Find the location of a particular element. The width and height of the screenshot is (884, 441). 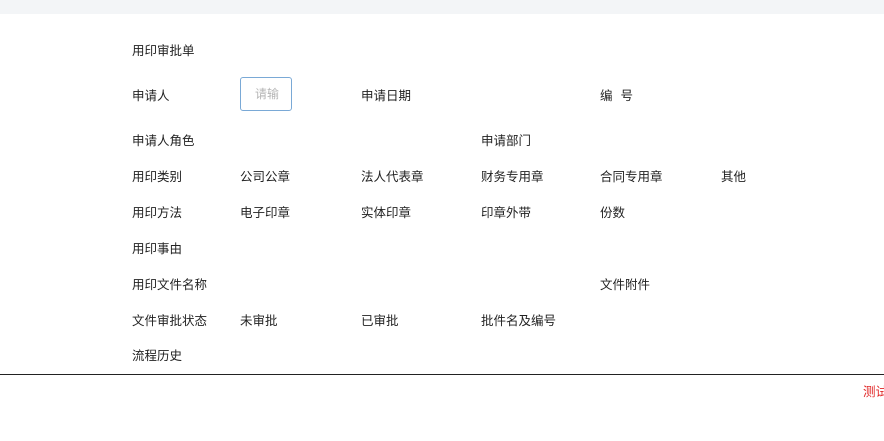

seal-type-option-legal-rep: 法人代表章 is located at coordinates (392, 177).